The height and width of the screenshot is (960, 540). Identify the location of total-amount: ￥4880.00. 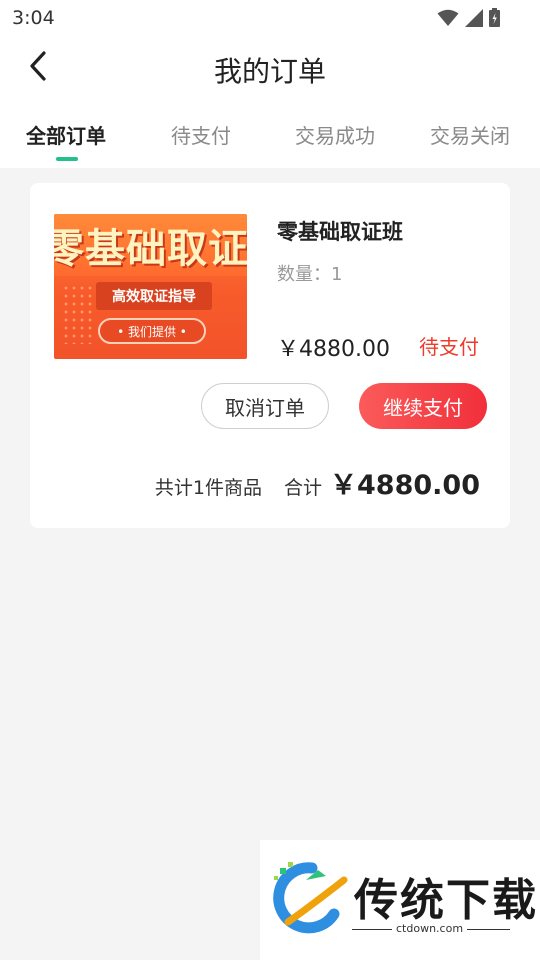
(405, 485).